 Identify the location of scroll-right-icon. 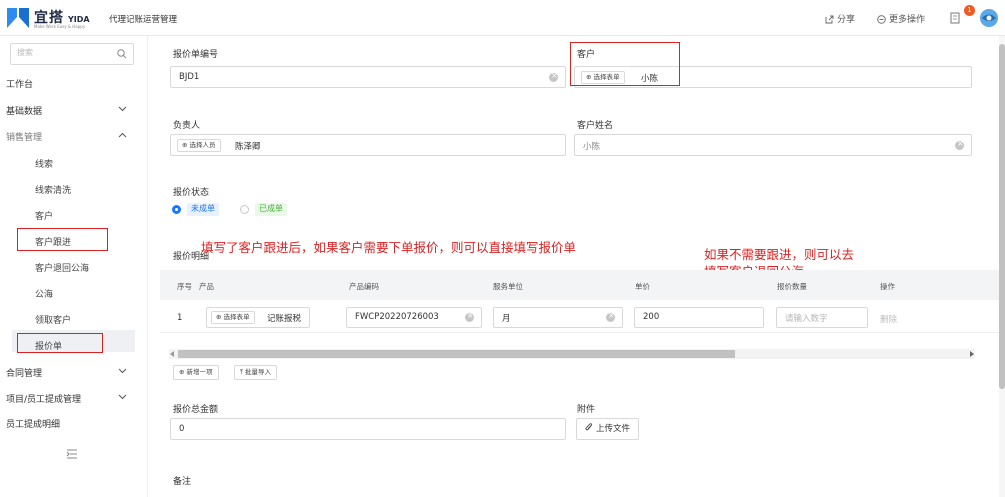
(971, 354).